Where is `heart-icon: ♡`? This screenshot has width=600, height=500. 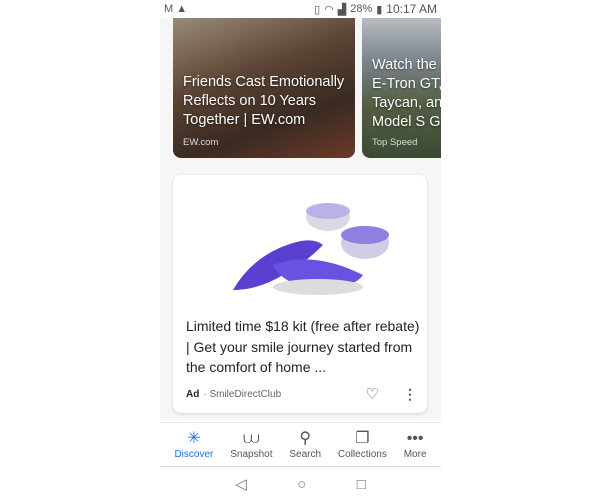
heart-icon: ♡ is located at coordinates (372, 394).